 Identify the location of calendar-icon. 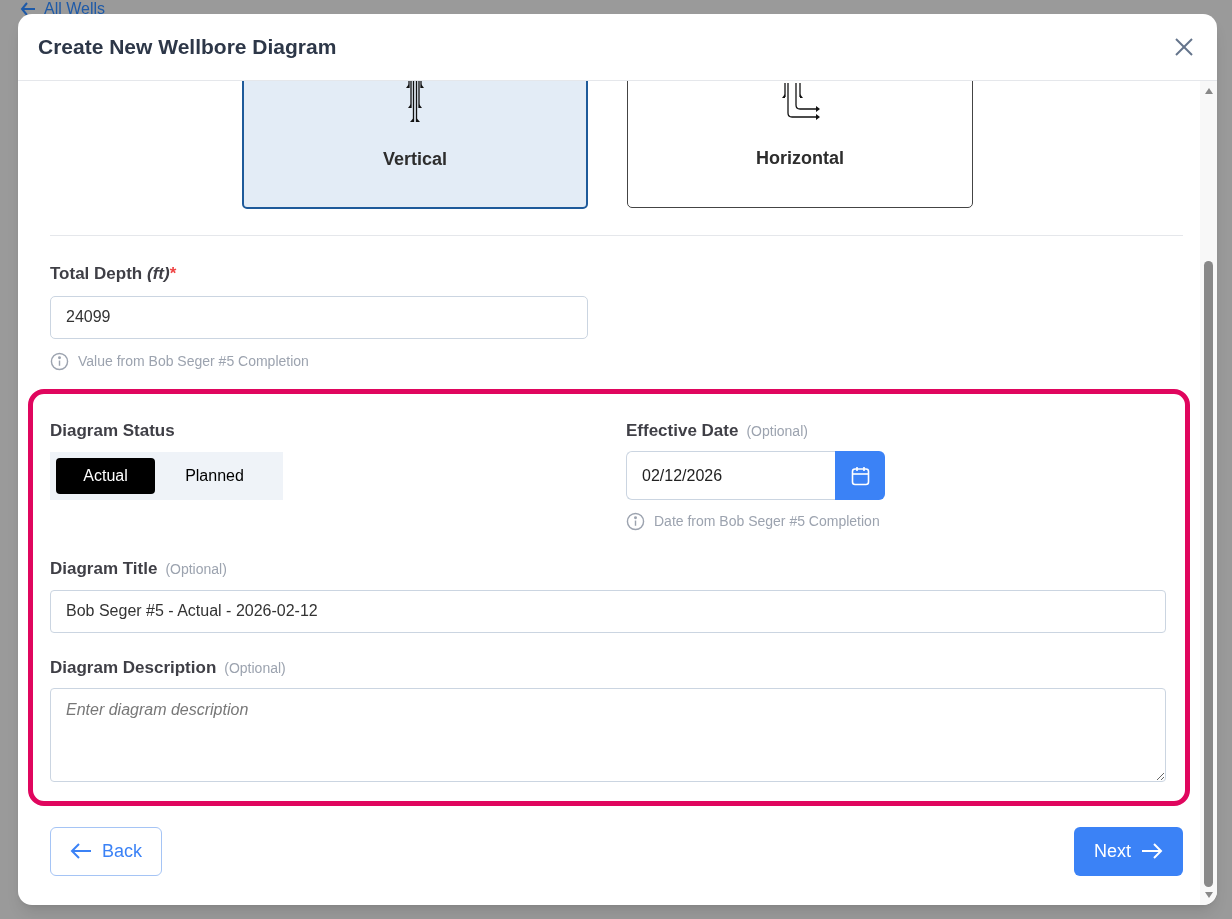
(860, 475).